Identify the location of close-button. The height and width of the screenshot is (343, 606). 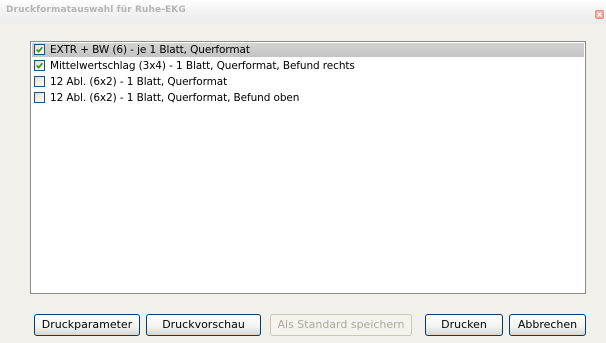
(599, 14).